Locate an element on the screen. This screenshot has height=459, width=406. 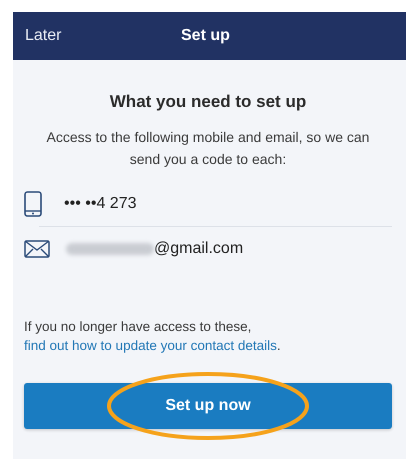
section-heading: What you need to set up is located at coordinates (208, 102).